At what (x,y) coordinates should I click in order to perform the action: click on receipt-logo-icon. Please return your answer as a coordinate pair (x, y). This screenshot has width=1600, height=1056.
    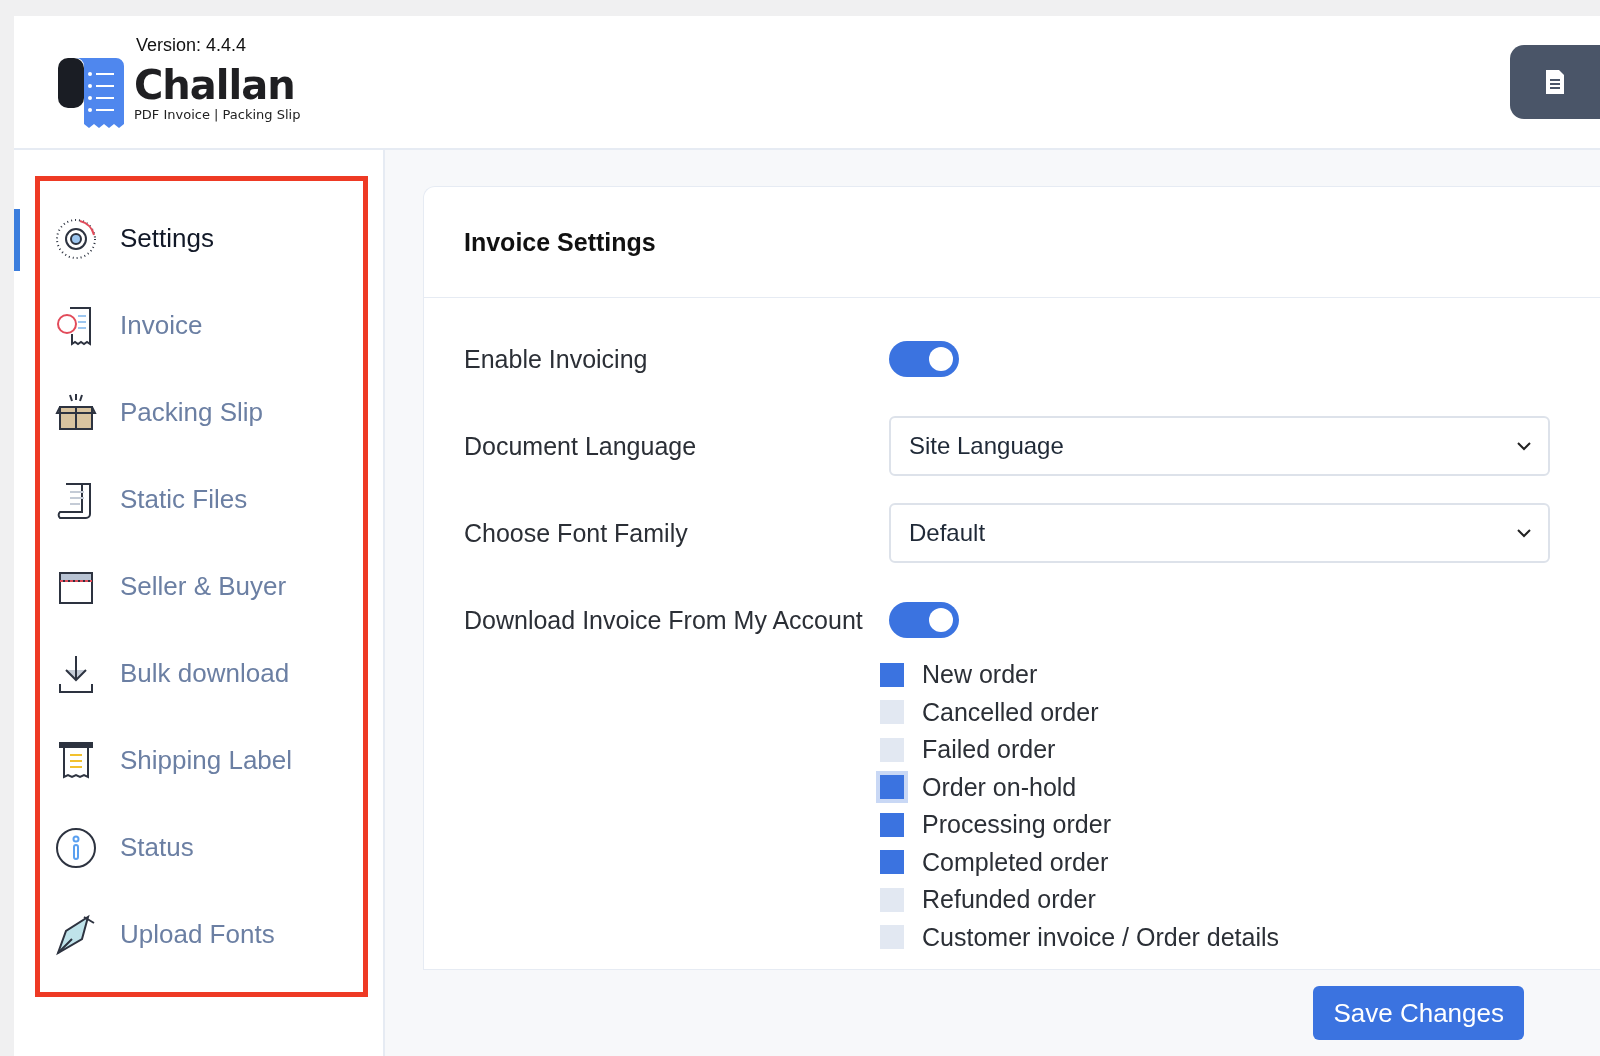
    Looking at the image, I should click on (91, 92).